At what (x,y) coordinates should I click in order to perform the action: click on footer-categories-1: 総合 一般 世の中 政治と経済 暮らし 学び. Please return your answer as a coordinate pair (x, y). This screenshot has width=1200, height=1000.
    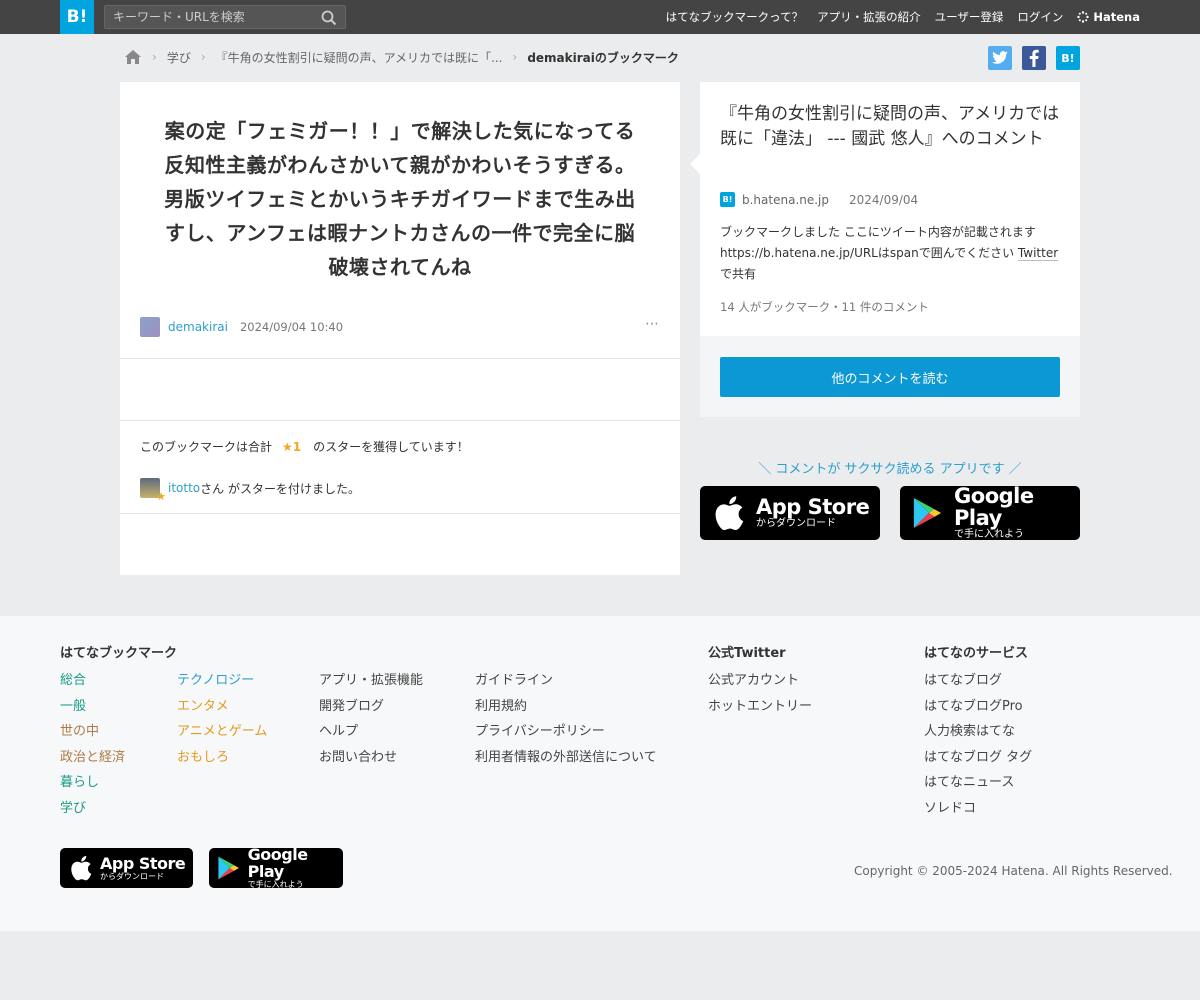
    Looking at the image, I should click on (92, 744).